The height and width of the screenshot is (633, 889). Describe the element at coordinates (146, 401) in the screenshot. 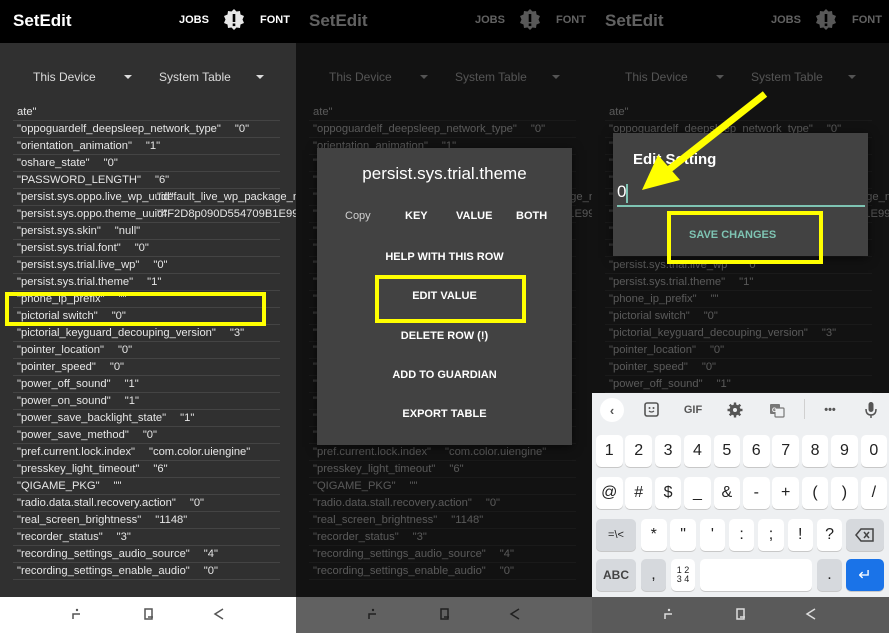

I see `list-item: "power_on_sound" "1"` at that location.